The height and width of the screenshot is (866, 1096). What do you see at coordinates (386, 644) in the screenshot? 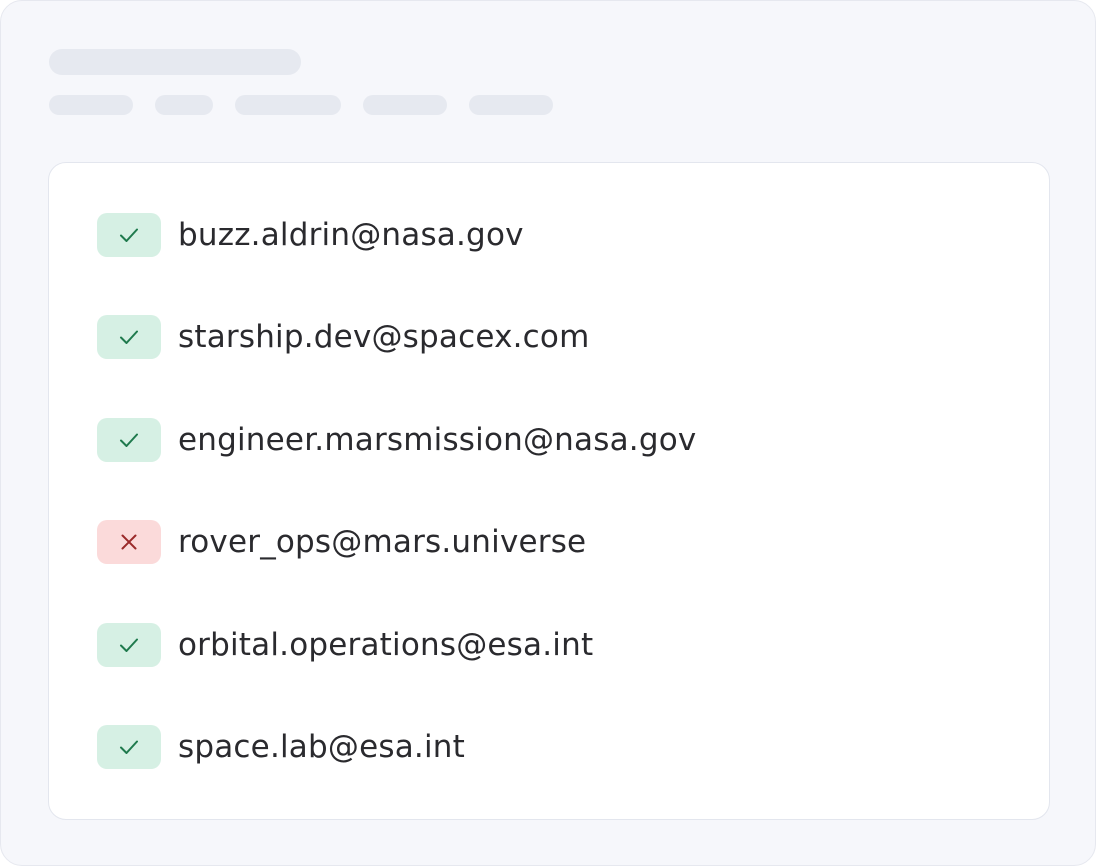
I see `email-address: orbital.operations@esa.int` at bounding box center [386, 644].